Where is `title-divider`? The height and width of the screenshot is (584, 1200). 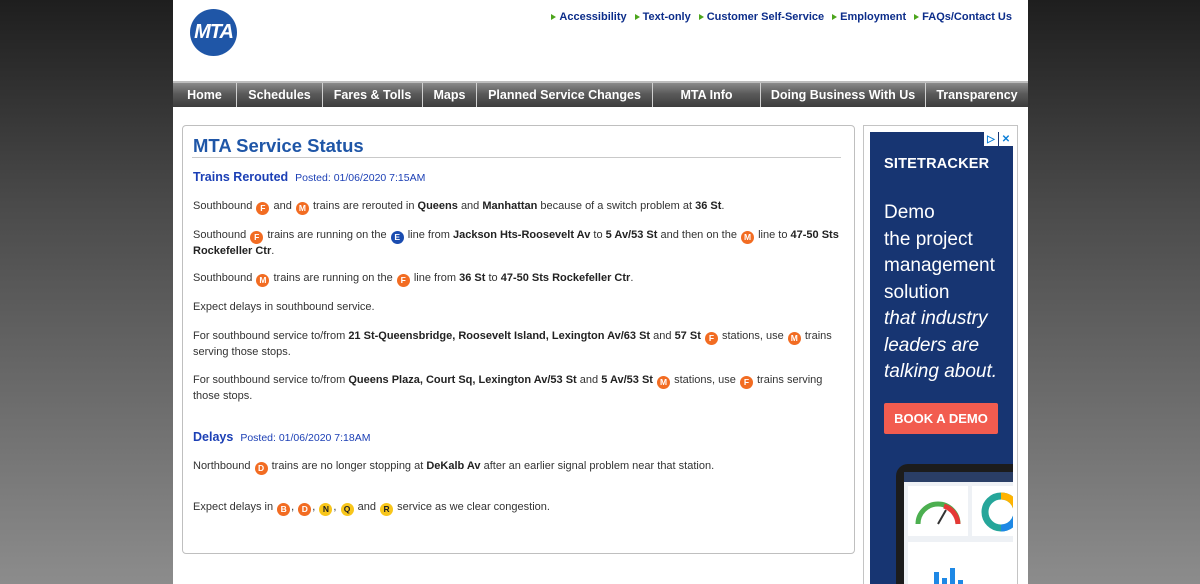 title-divider is located at coordinates (516, 157).